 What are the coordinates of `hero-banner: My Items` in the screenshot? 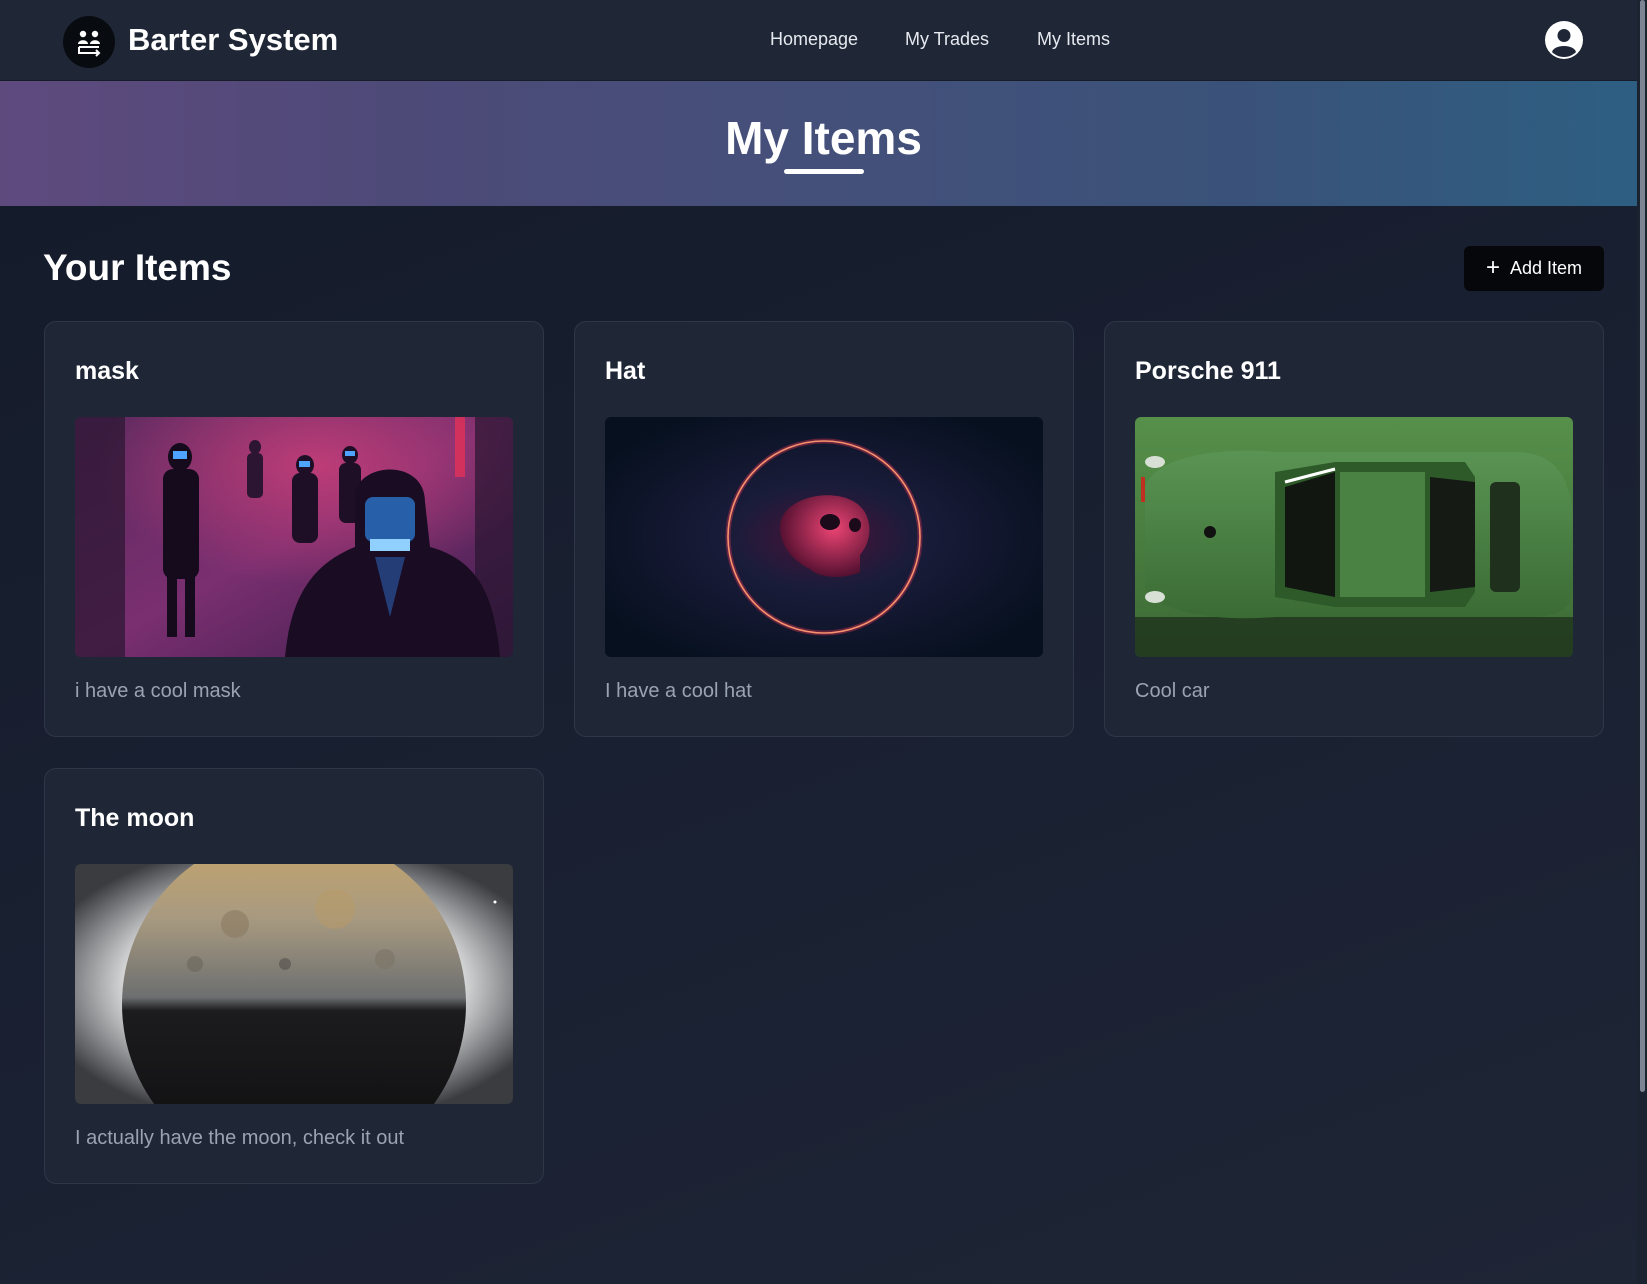 It's located at (823, 143).